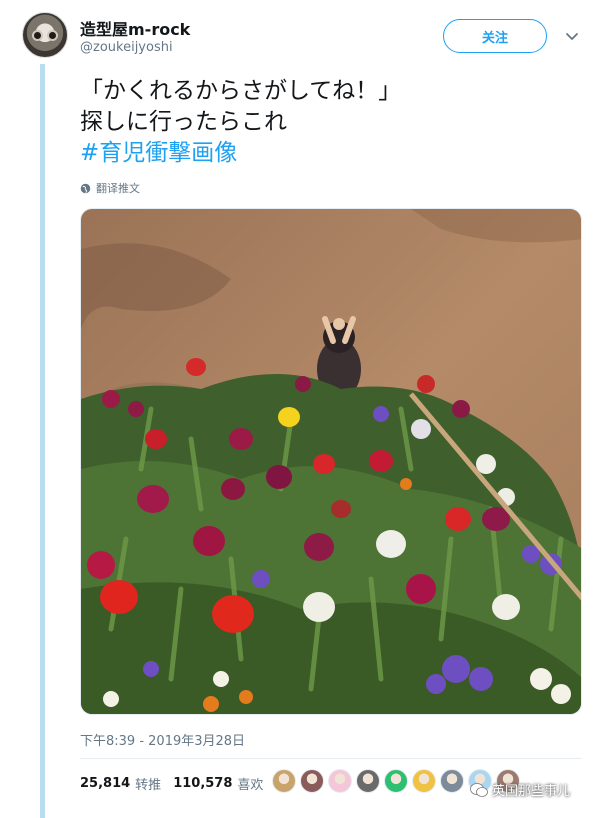  Describe the element at coordinates (118, 188) in the screenshot. I see `translate-label: 翻译推文` at that location.